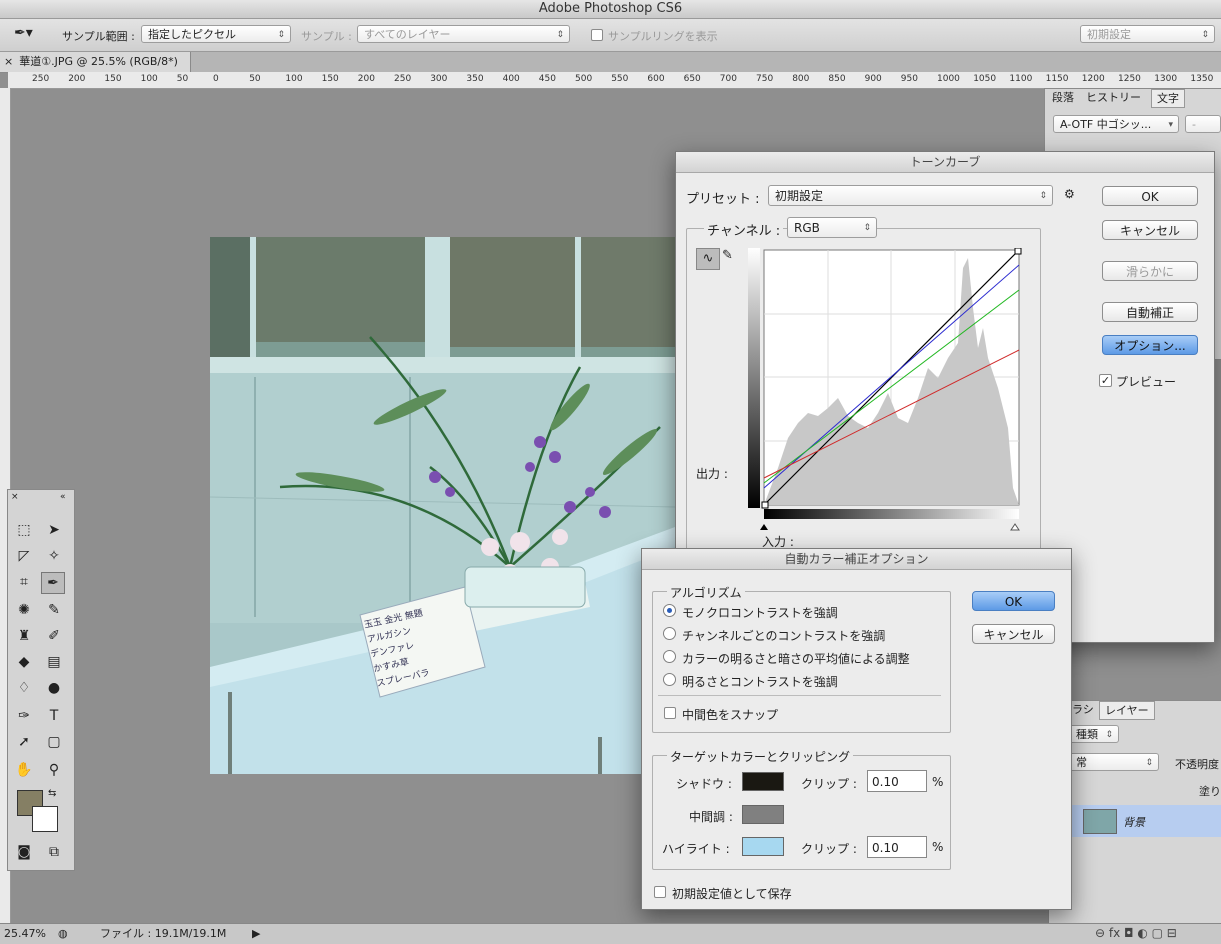 This screenshot has height=944, width=1221. Describe the element at coordinates (660, 892) in the screenshot. I see `save-defaults-checkbox` at that location.